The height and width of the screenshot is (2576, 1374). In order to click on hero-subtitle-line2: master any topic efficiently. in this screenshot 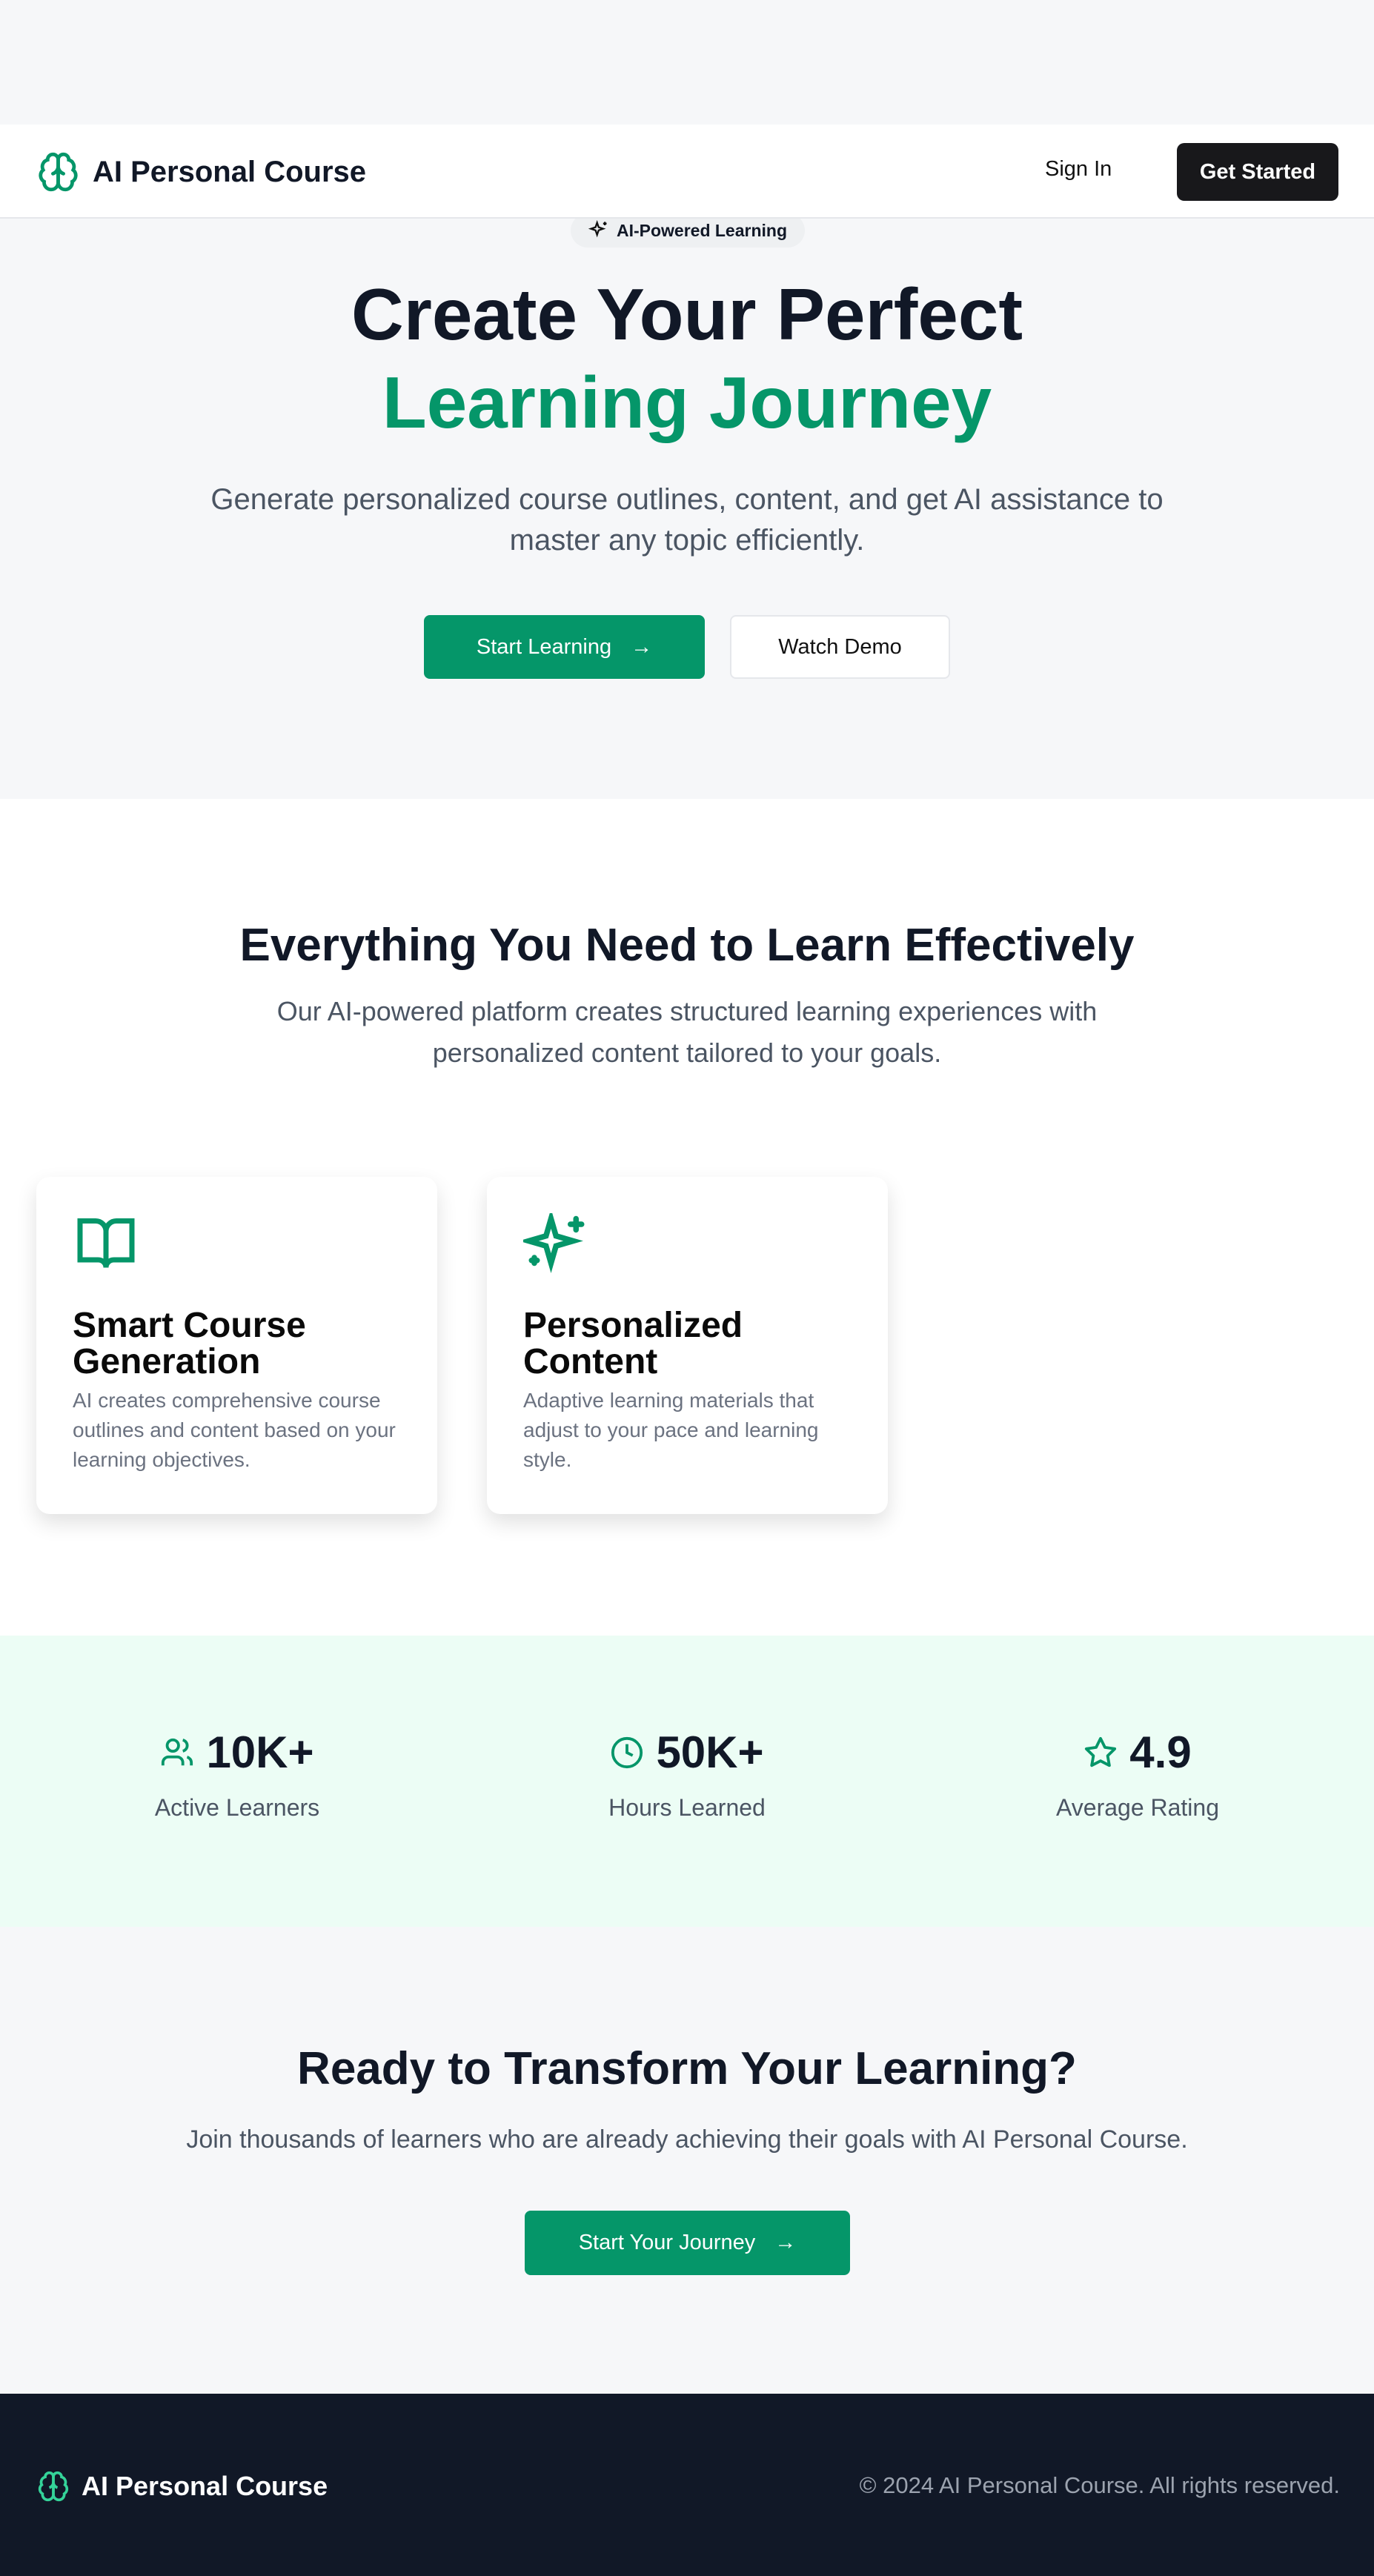, I will do `click(687, 540)`.